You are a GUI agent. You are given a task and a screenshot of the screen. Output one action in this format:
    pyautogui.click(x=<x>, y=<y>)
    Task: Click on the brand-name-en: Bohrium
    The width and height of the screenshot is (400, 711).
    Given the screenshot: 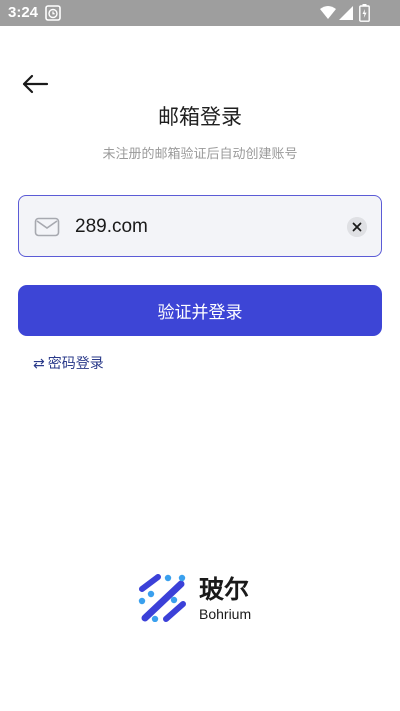 What is the action you would take?
    pyautogui.click(x=225, y=614)
    